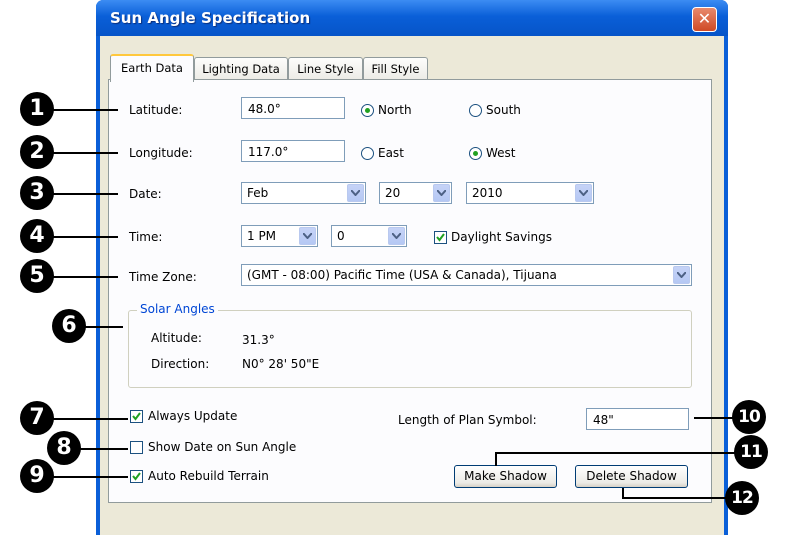 The height and width of the screenshot is (535, 802). Describe the element at coordinates (281, 364) in the screenshot. I see `direction-value: N0° 28' 50"E` at that location.